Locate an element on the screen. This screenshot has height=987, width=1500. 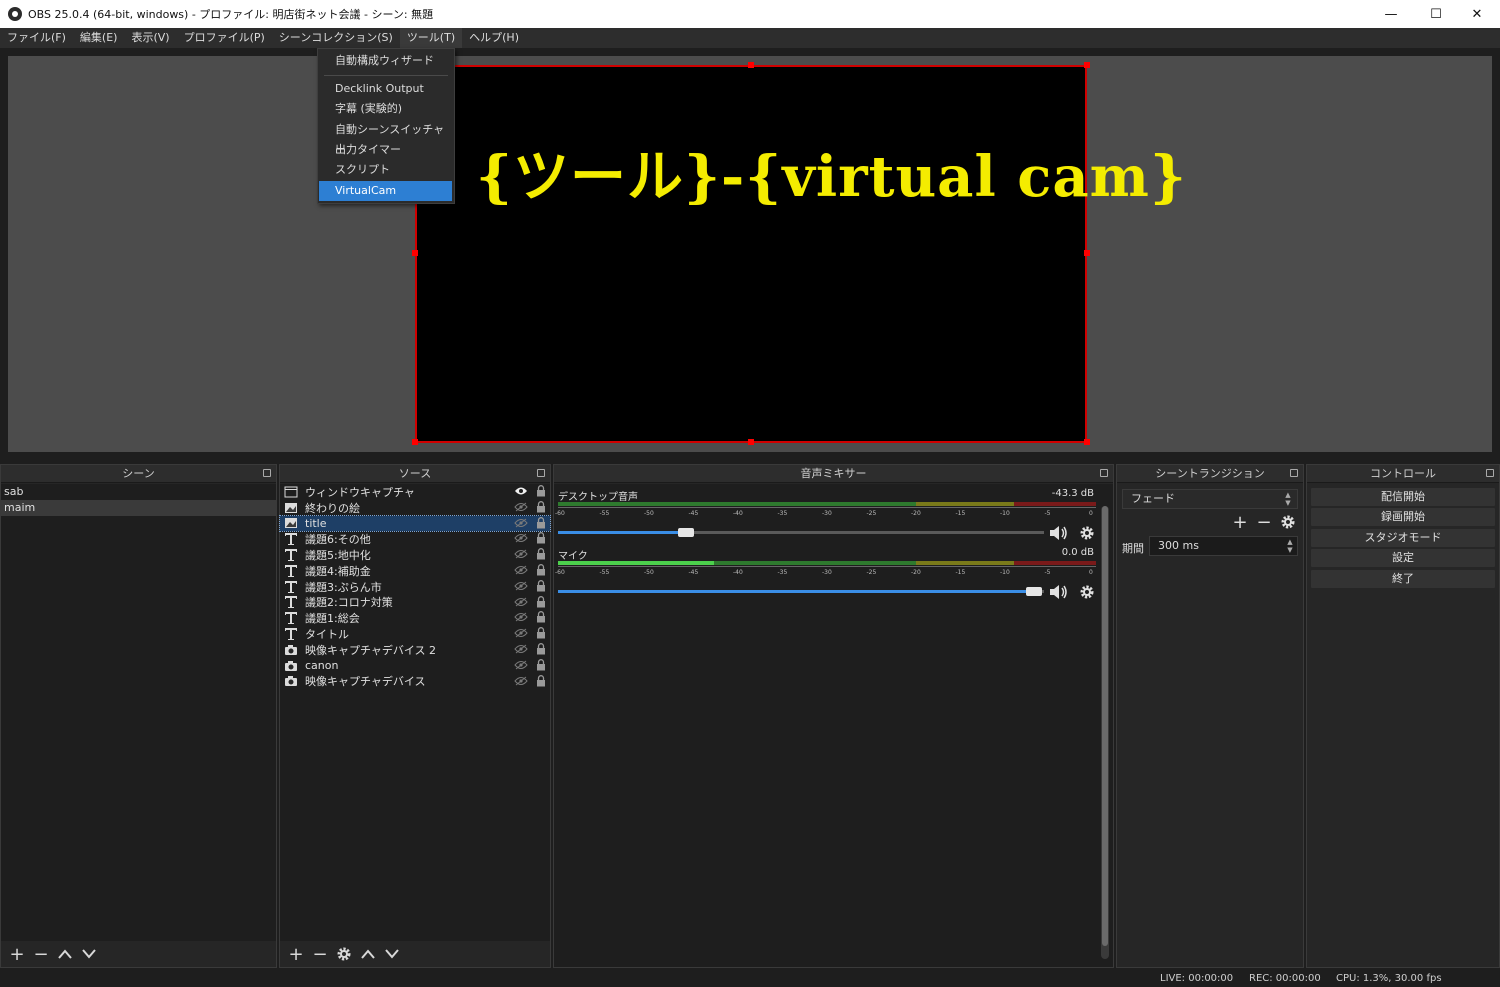
remove-transition-button: − is located at coordinates (1264, 522).